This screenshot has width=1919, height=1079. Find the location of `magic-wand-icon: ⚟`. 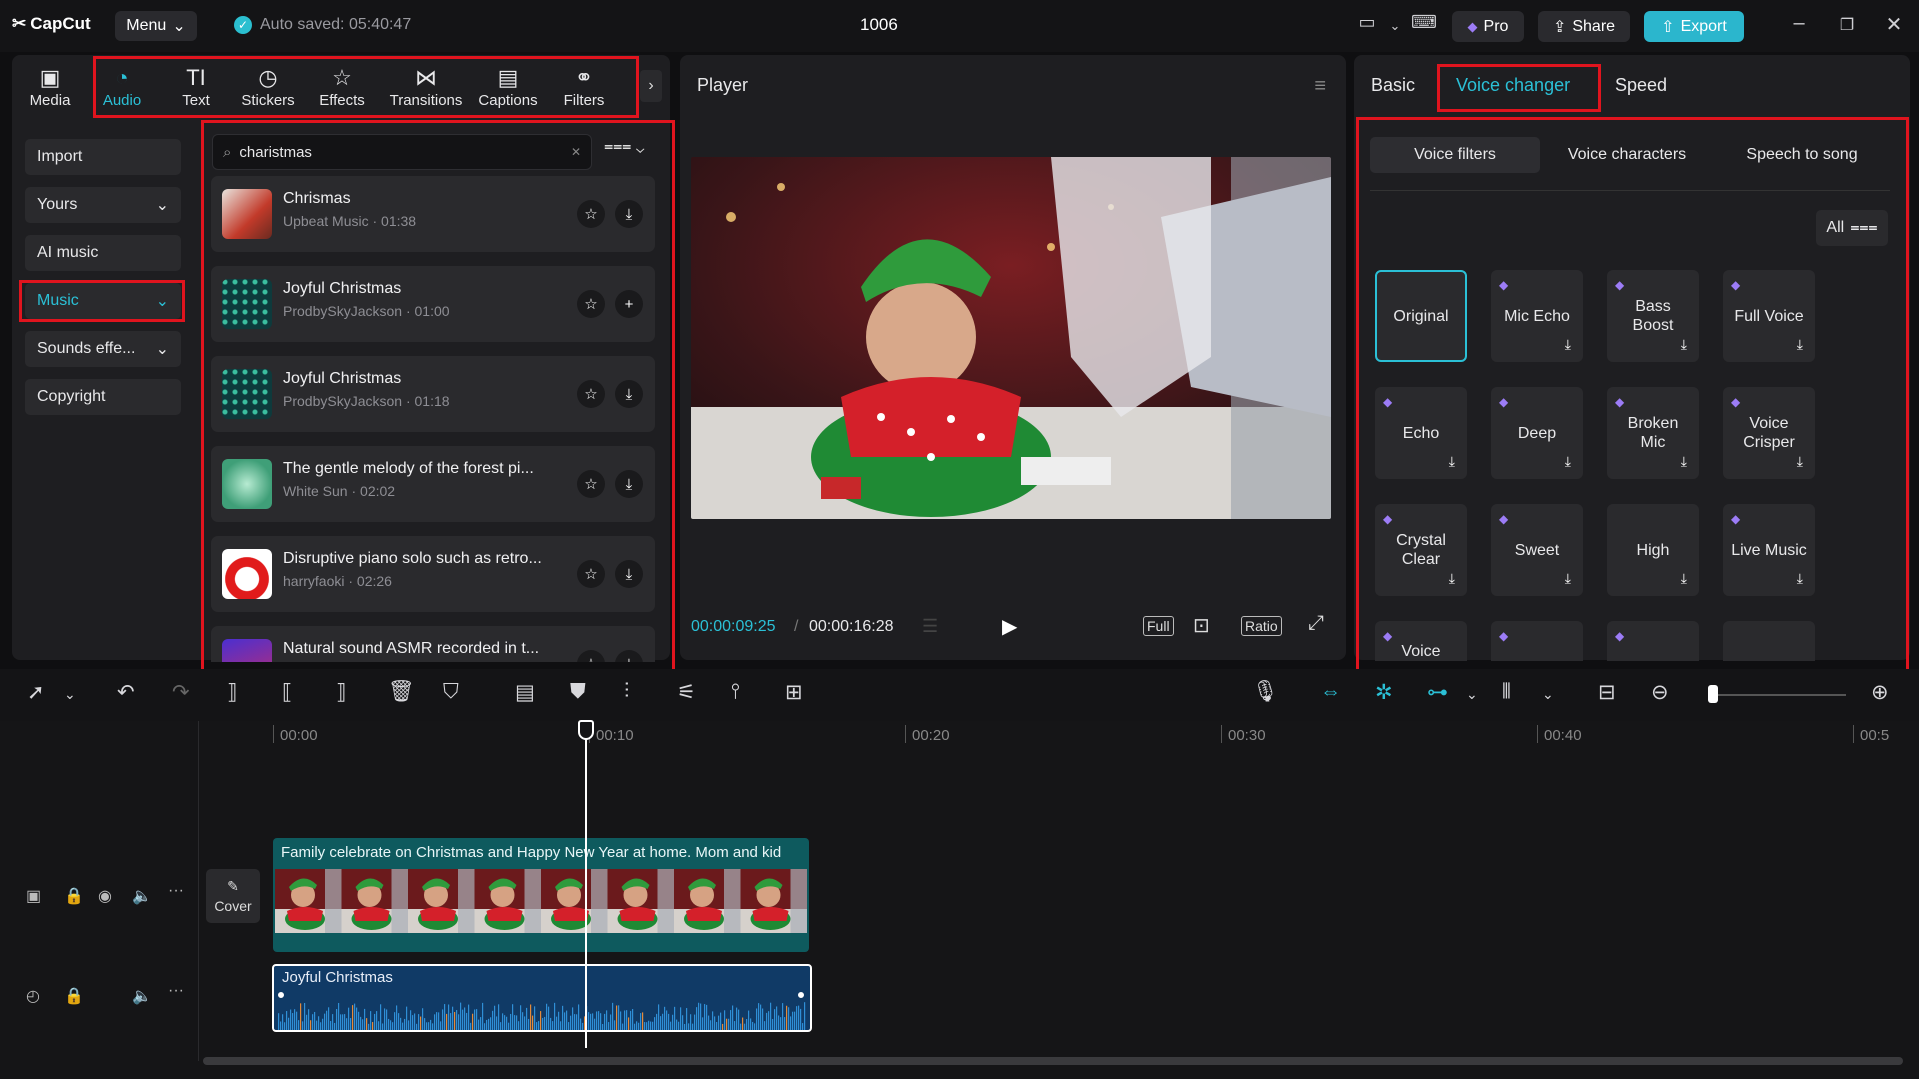

magic-wand-icon: ⚟ is located at coordinates (686, 692).